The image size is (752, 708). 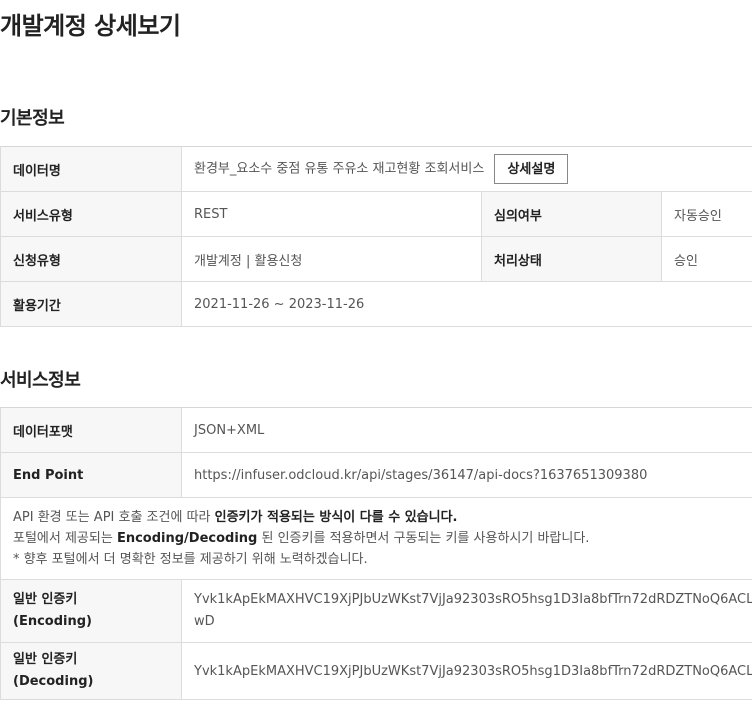 I want to click on data-name-row: 데이터명 환경부_요소수 중점 유통 주유소 재고현황 조회서비스 상세설명, so click(x=376, y=169).